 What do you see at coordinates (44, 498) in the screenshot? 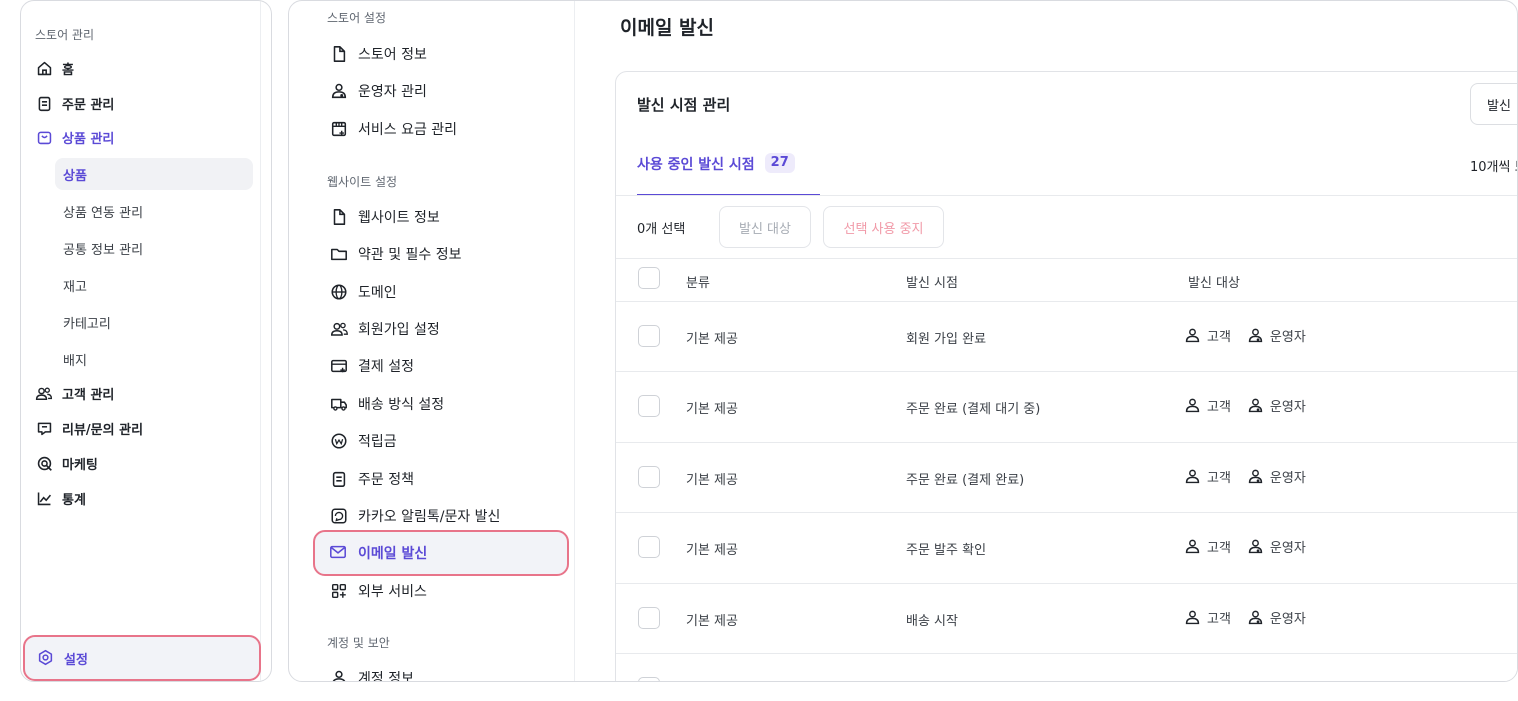
I see `chart-line-icon` at bounding box center [44, 498].